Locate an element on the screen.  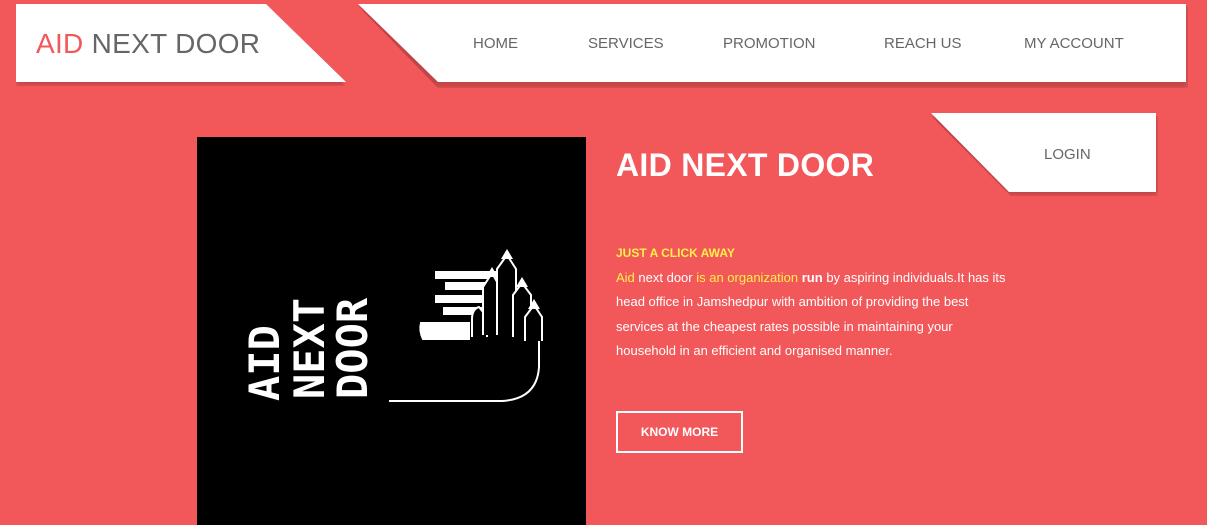
login-label: LOGIN is located at coordinates (1067, 154).